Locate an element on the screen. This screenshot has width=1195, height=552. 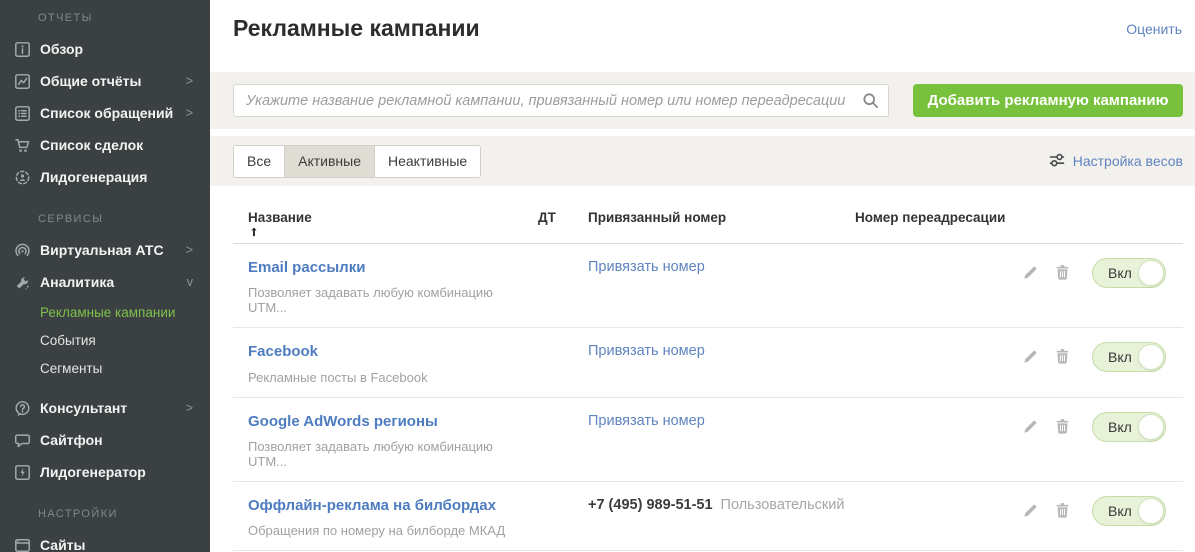
column-header-name: Название is located at coordinates (383, 226).